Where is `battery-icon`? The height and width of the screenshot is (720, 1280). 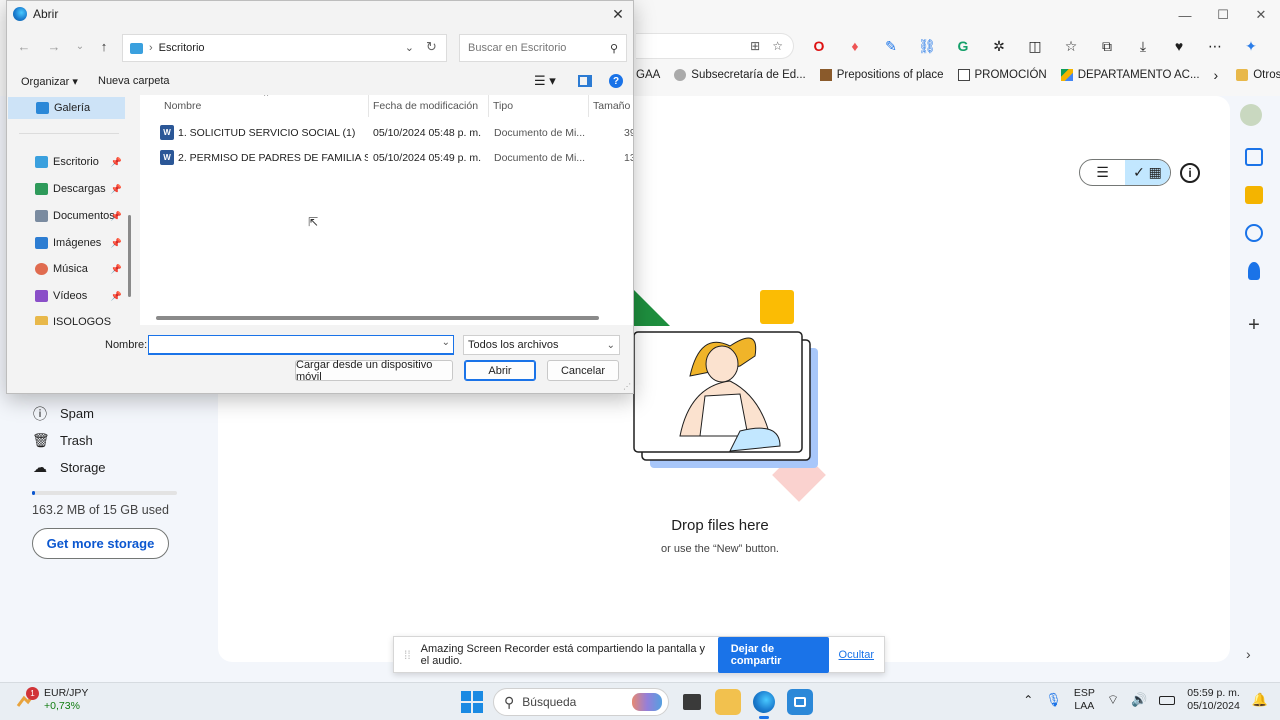
battery-icon is located at coordinates (1167, 700).